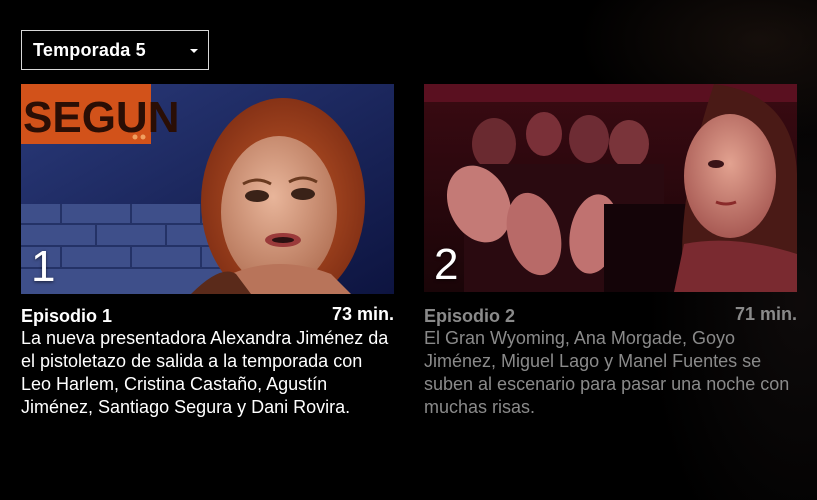 Image resolution: width=817 pixels, height=500 pixels. I want to click on episode-title: Episodio 1, so click(67, 316).